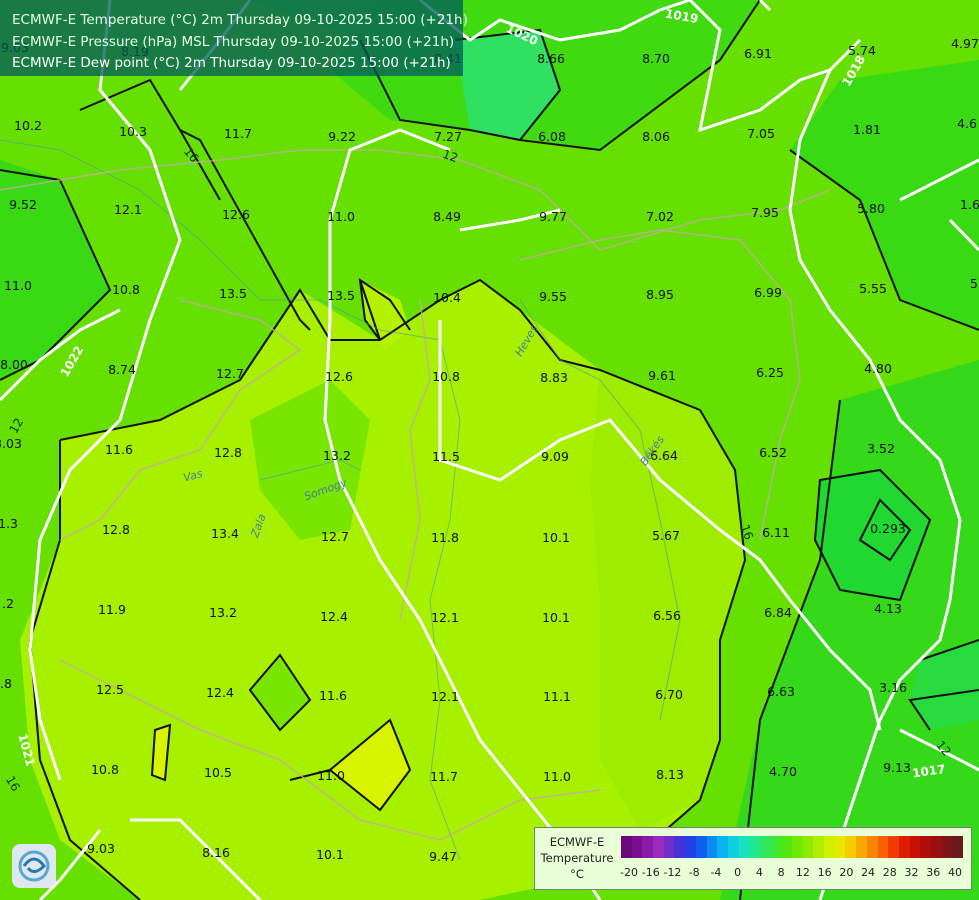 This screenshot has height=900, width=979. What do you see at coordinates (765, 212) in the screenshot?
I see `temperature-value: 7.95` at bounding box center [765, 212].